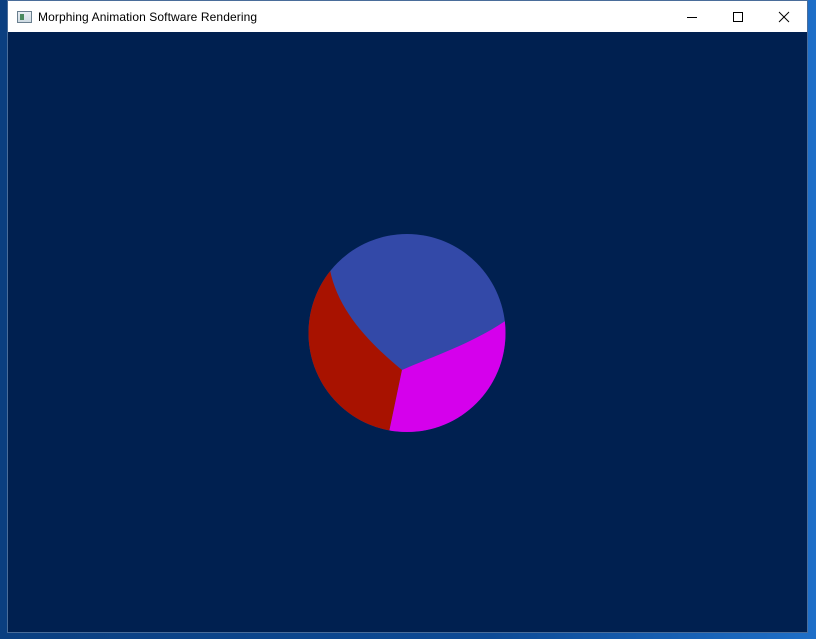 The height and width of the screenshot is (639, 816). I want to click on morphing-sphere, so click(407, 333).